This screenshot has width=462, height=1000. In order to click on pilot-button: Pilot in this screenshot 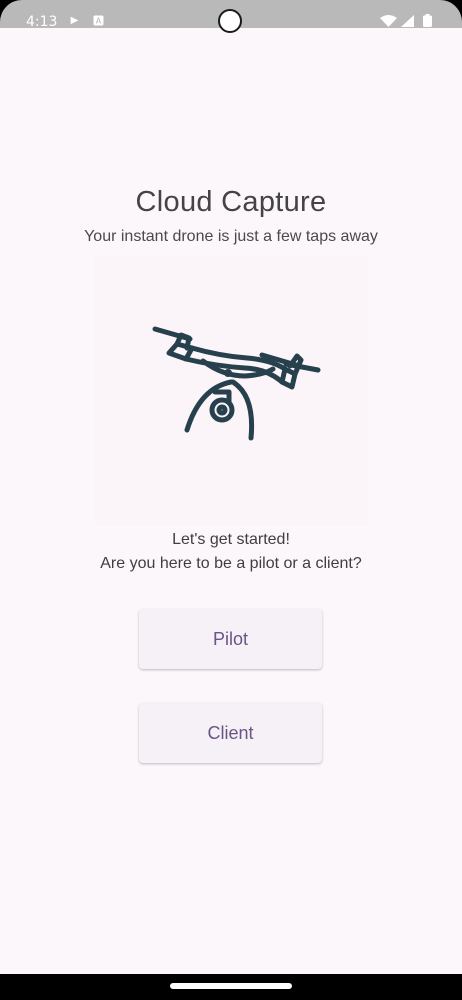, I will do `click(230, 639)`.